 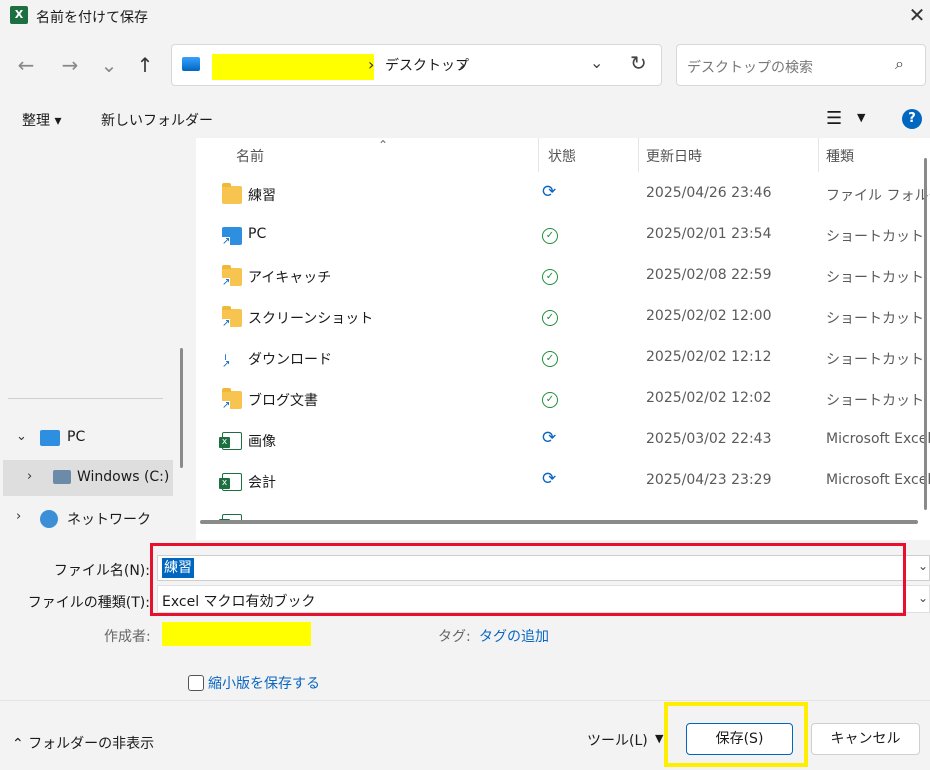 I want to click on save-thumbnail-checkbox, so click(x=196, y=683).